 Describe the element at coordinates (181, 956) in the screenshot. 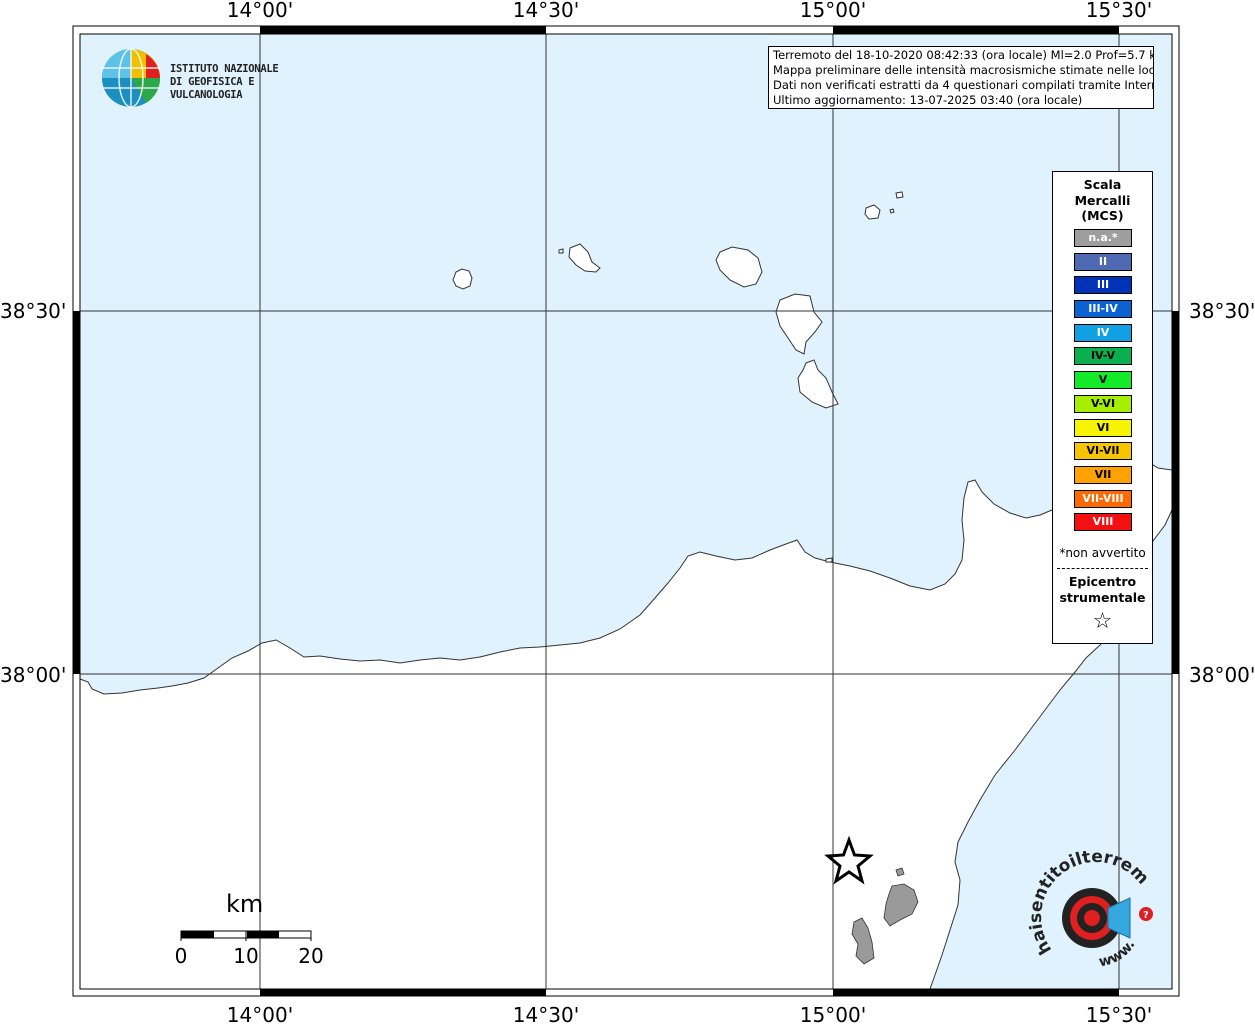

I see `scalebar-tick: 0` at that location.